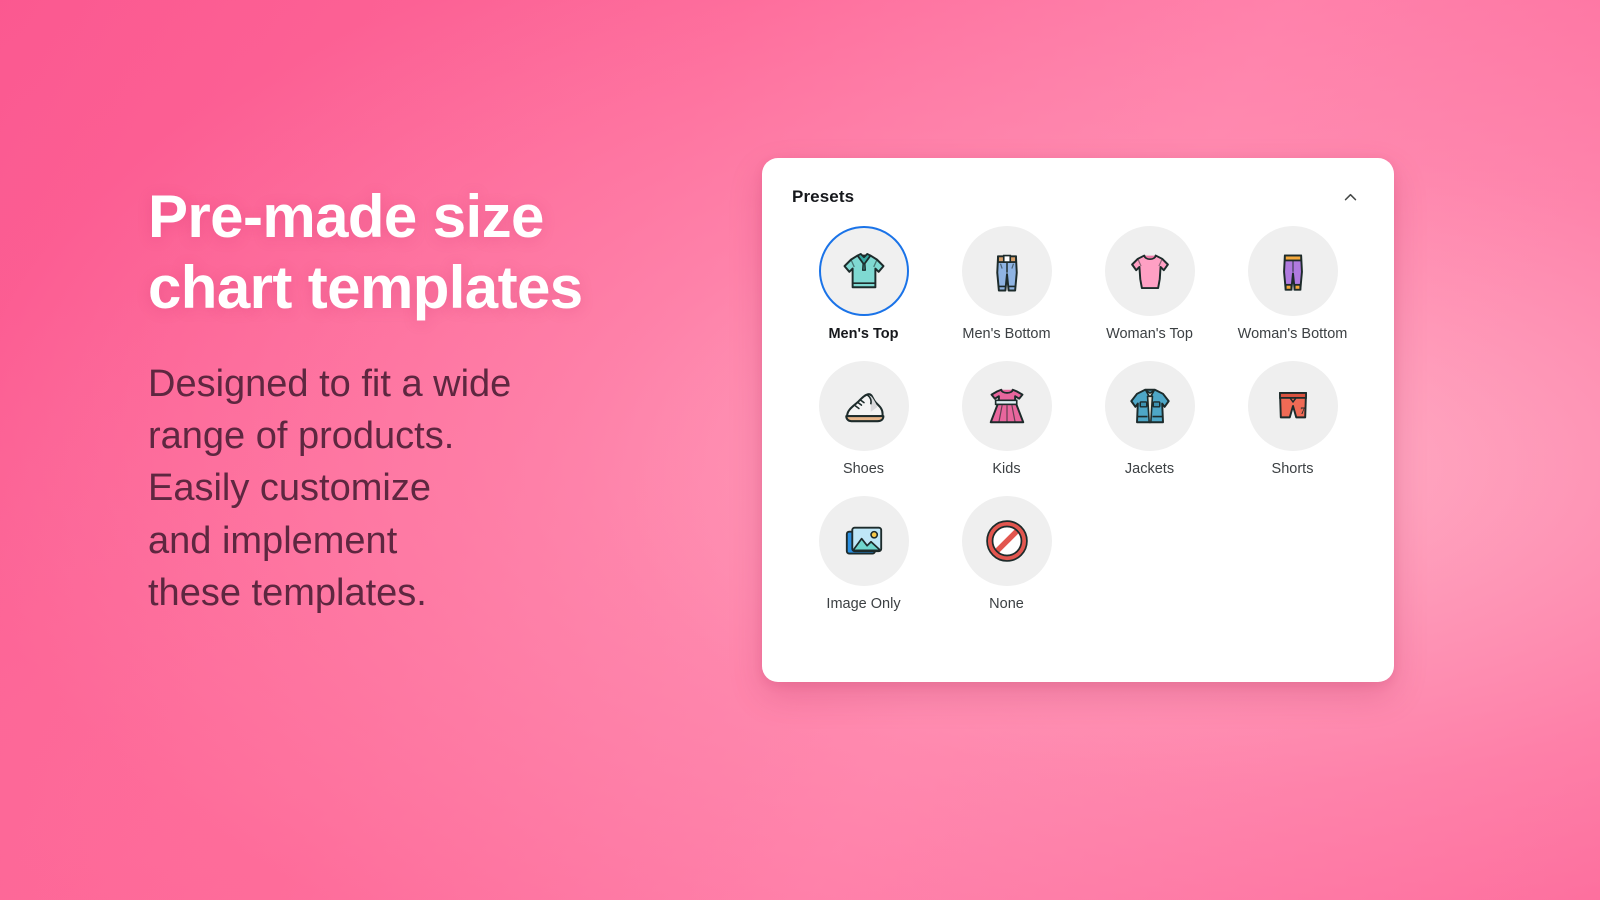 This screenshot has width=1600, height=900. I want to click on page-title: Pre-made size chart templates, so click(365, 252).